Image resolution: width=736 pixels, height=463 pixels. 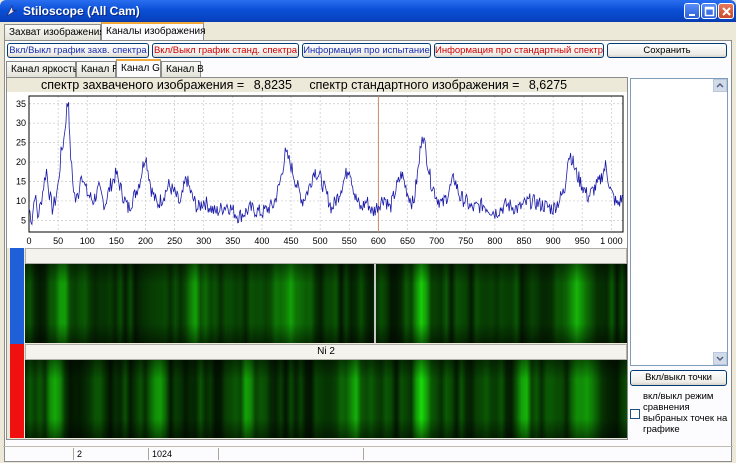 What do you see at coordinates (667, 50) in the screenshot?
I see `save-button: Сохранить` at bounding box center [667, 50].